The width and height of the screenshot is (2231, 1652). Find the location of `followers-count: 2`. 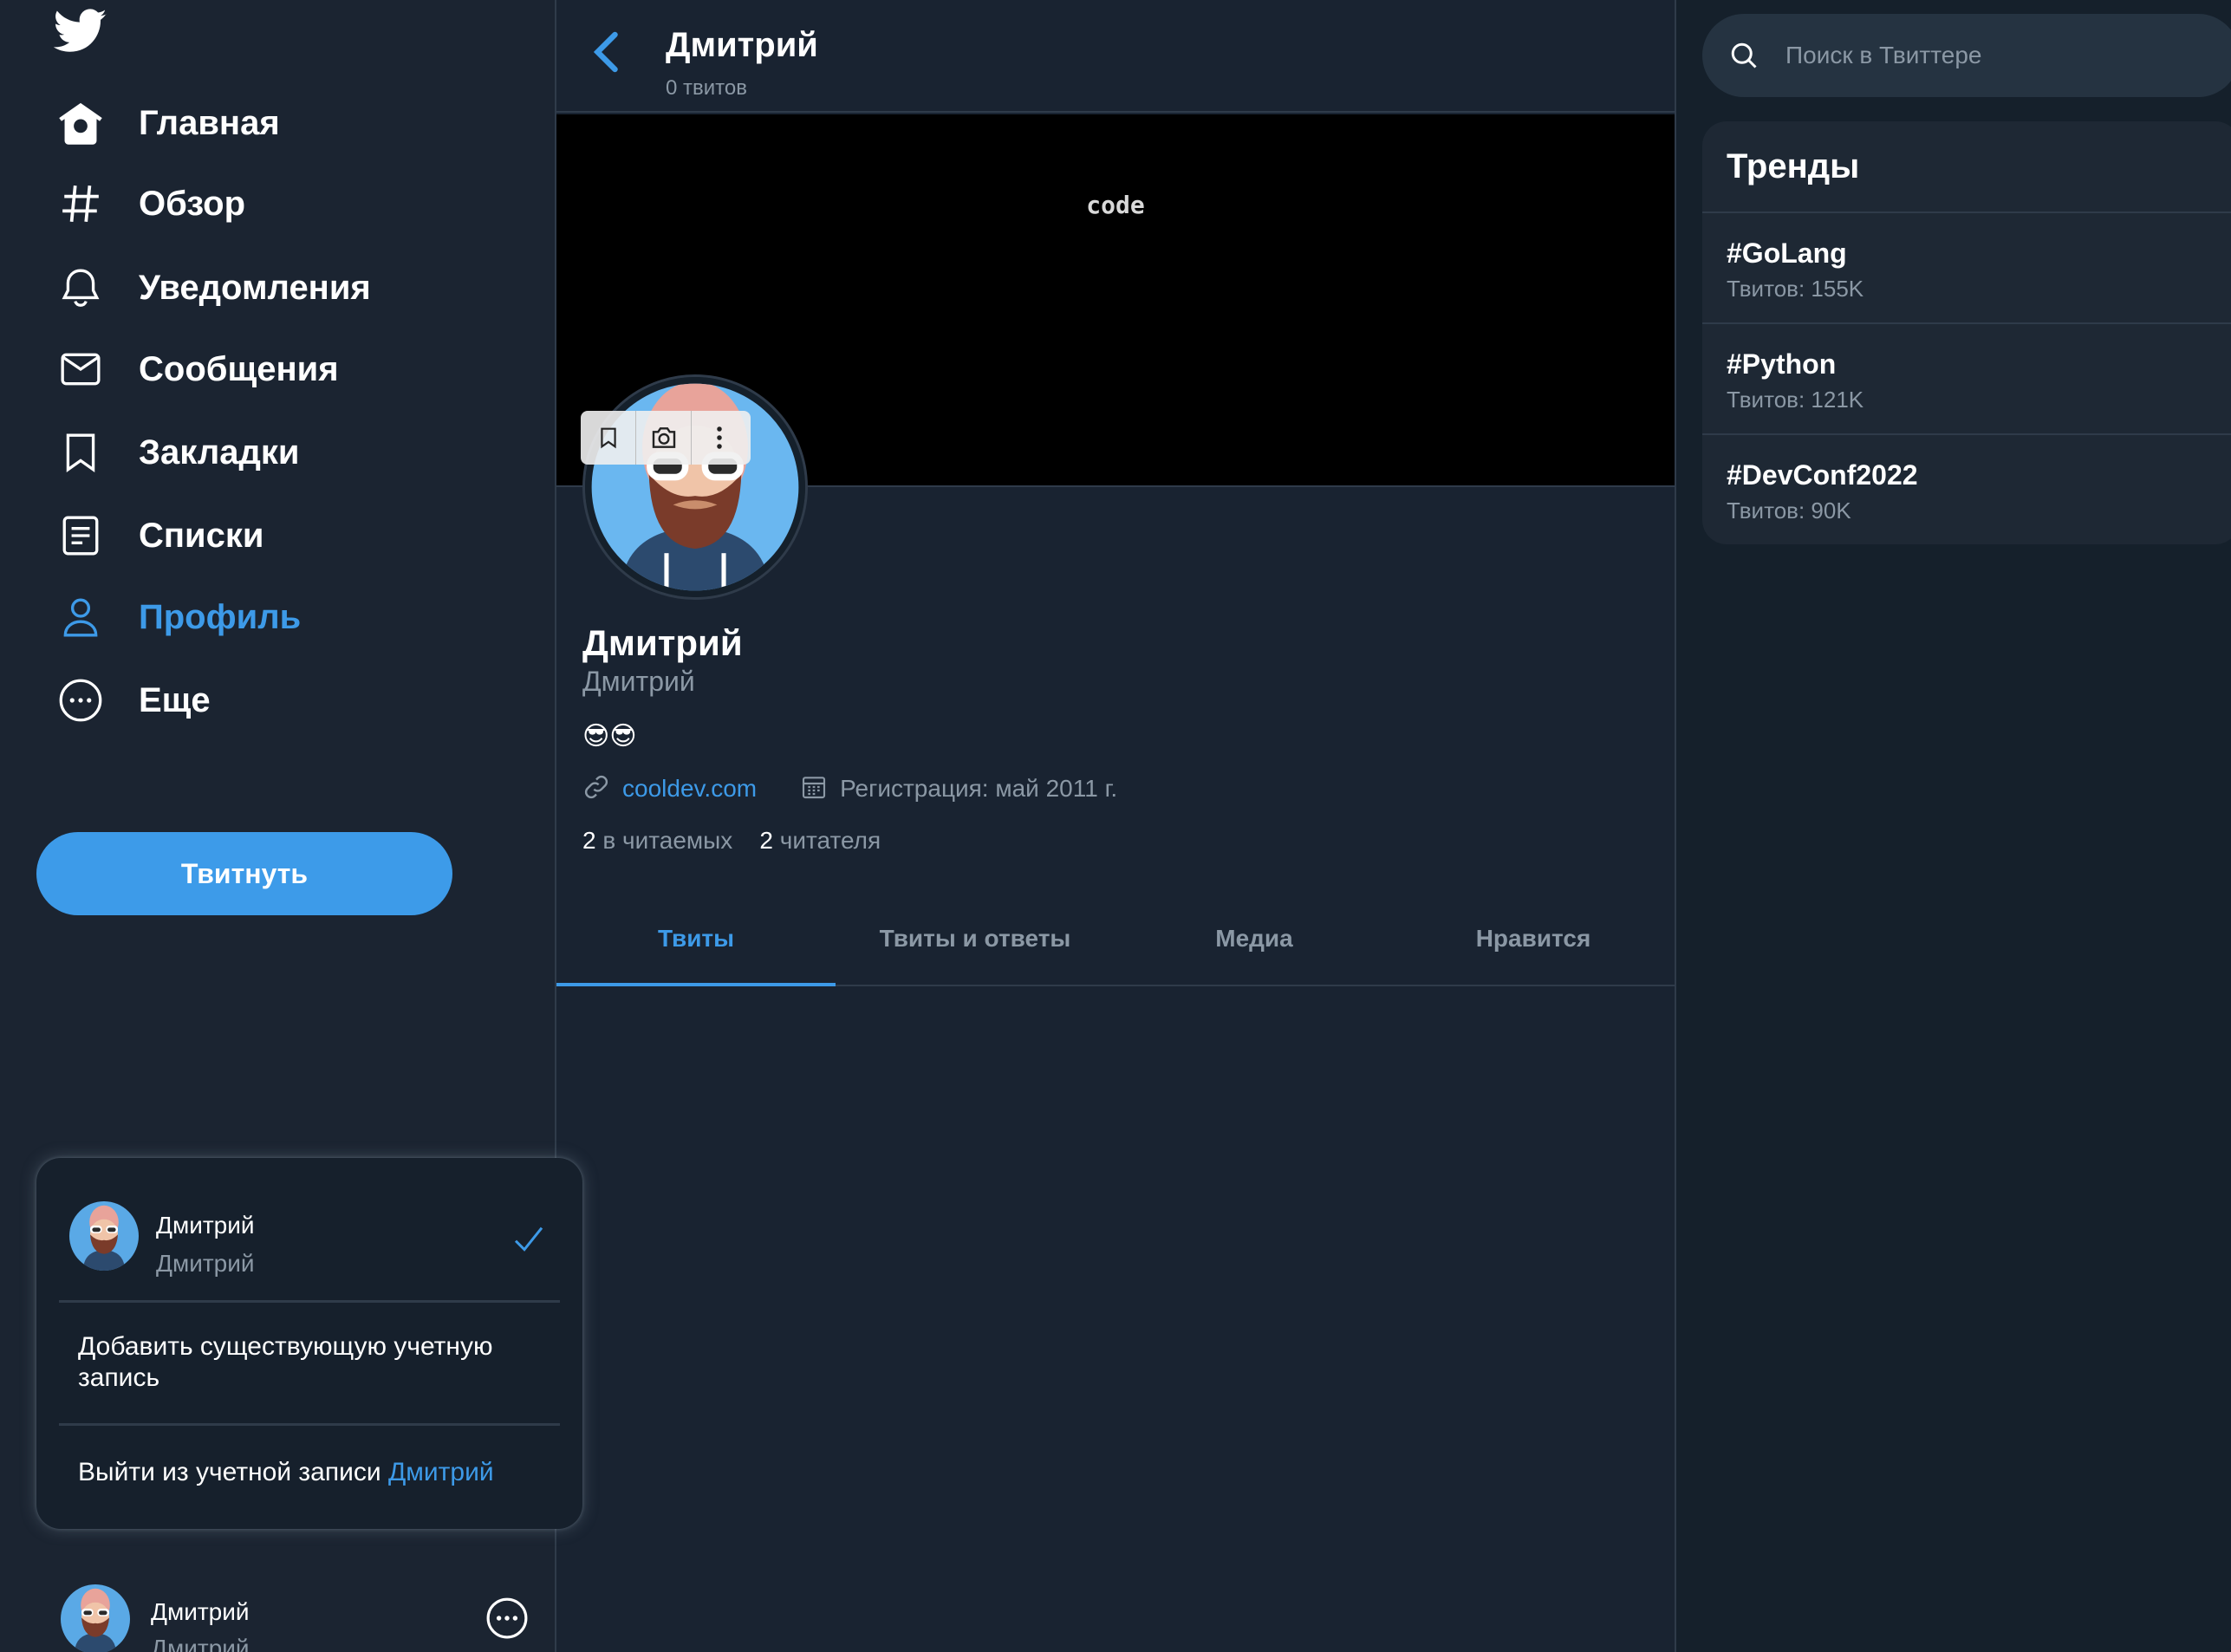

followers-count: 2 is located at coordinates (766, 840).